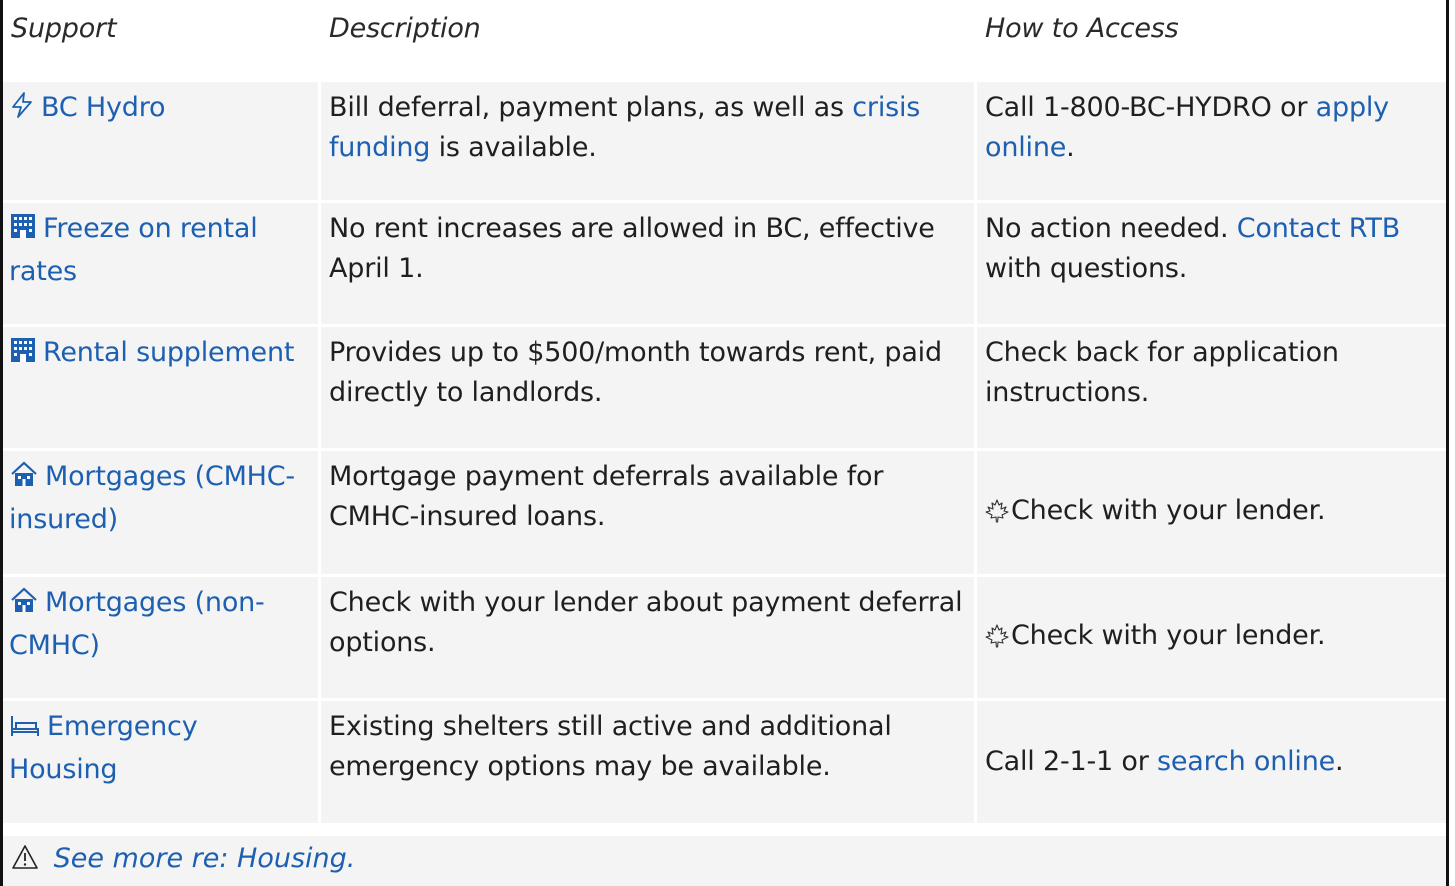 The width and height of the screenshot is (1455, 886). I want to click on description-text: Bill deferral, payment plans, as well as, so click(591, 107).